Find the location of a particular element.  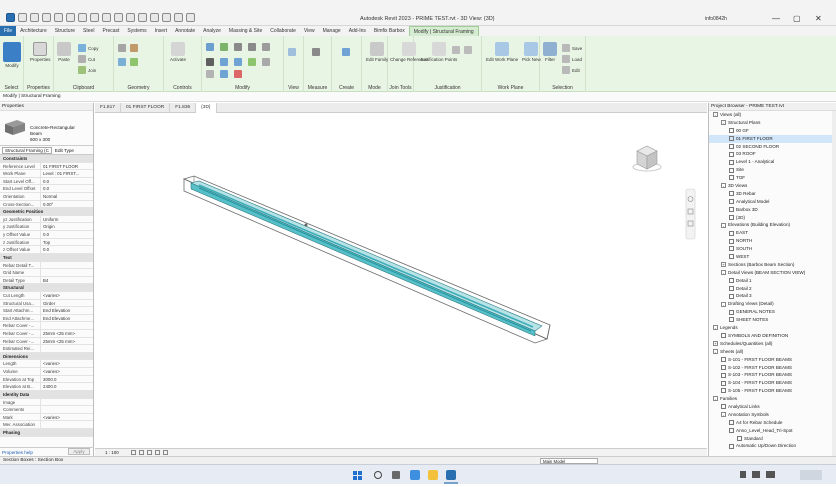

browser-node: SHEET NOTES is located at coordinates (772, 320).